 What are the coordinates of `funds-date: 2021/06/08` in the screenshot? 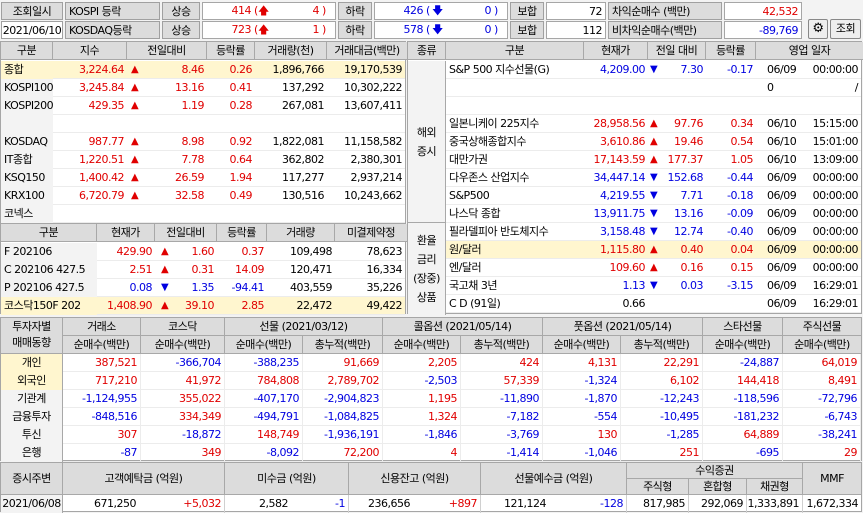 It's located at (32, 504).